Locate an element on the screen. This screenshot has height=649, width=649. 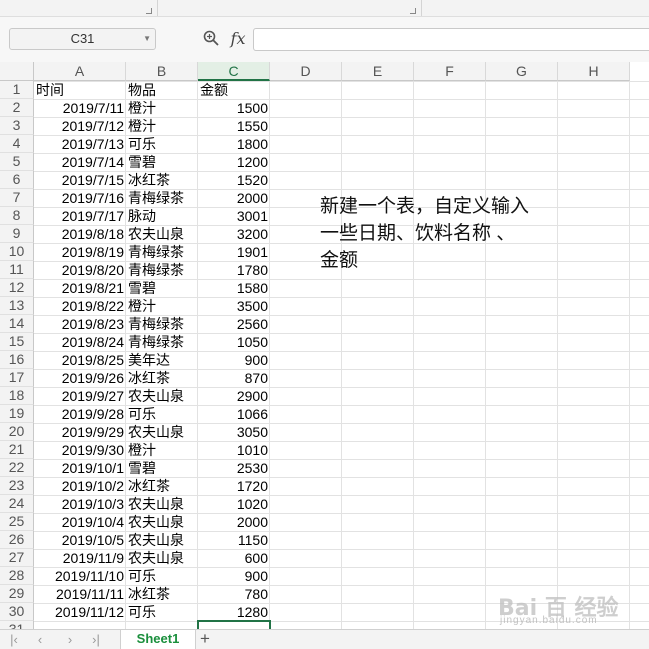
first-sheet-icon: |‹ is located at coordinates (14, 639).